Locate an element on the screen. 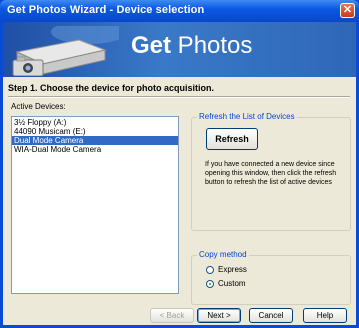  close-button: ✕ is located at coordinates (347, 10).